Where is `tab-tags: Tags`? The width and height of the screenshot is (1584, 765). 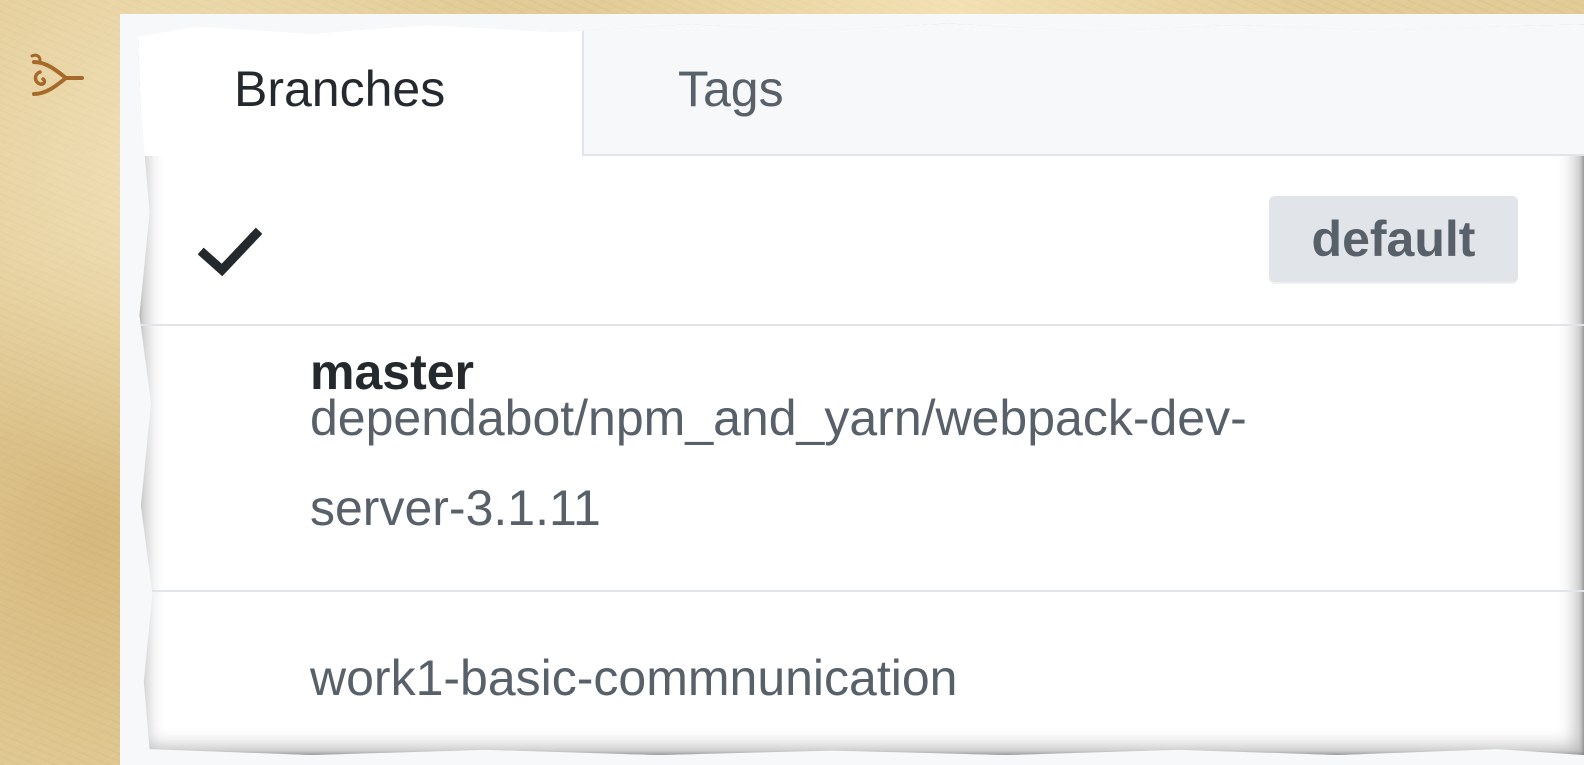
tab-tags: Tags is located at coordinates (731, 89).